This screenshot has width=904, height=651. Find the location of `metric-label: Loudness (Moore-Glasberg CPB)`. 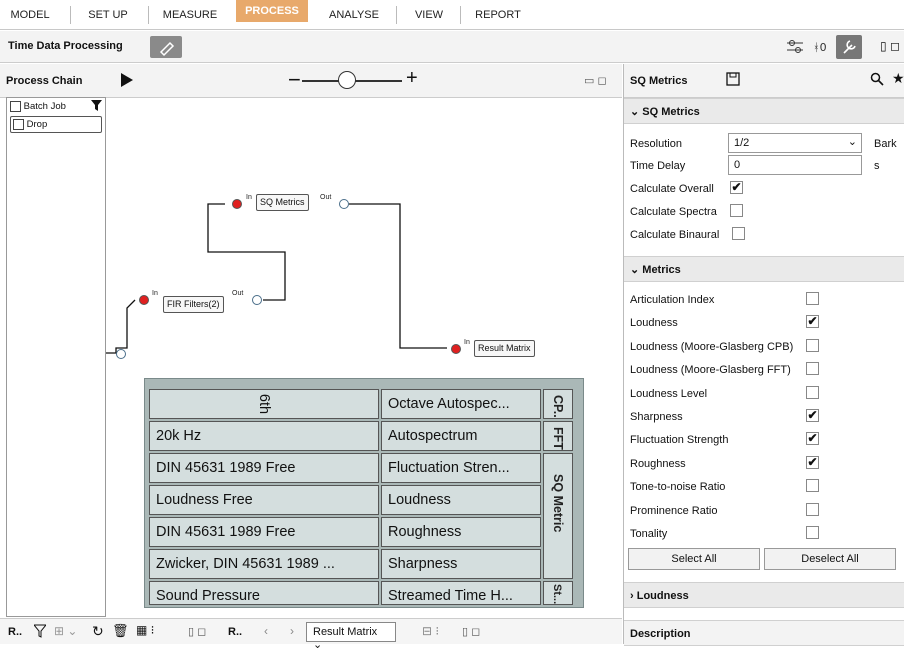

metric-label: Loudness (Moore-Glasberg CPB) is located at coordinates (712, 346).